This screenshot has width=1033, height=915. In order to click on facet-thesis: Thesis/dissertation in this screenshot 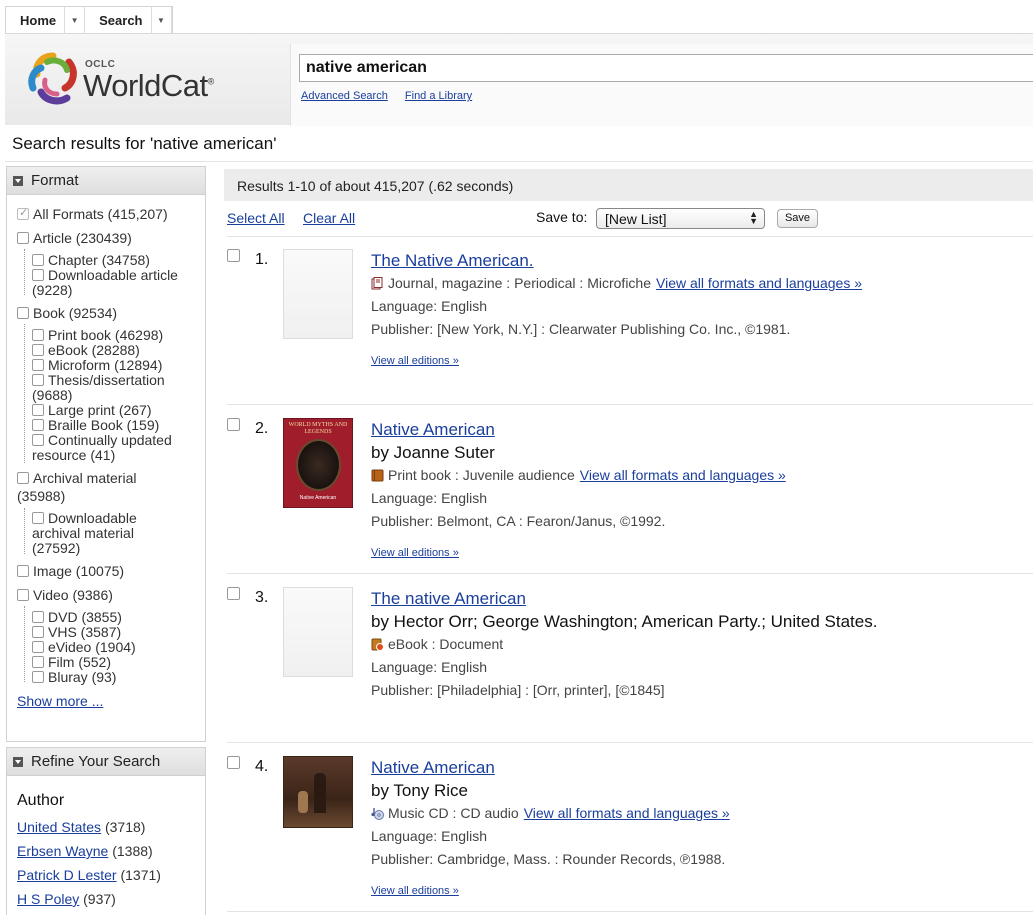, I will do `click(98, 380)`.